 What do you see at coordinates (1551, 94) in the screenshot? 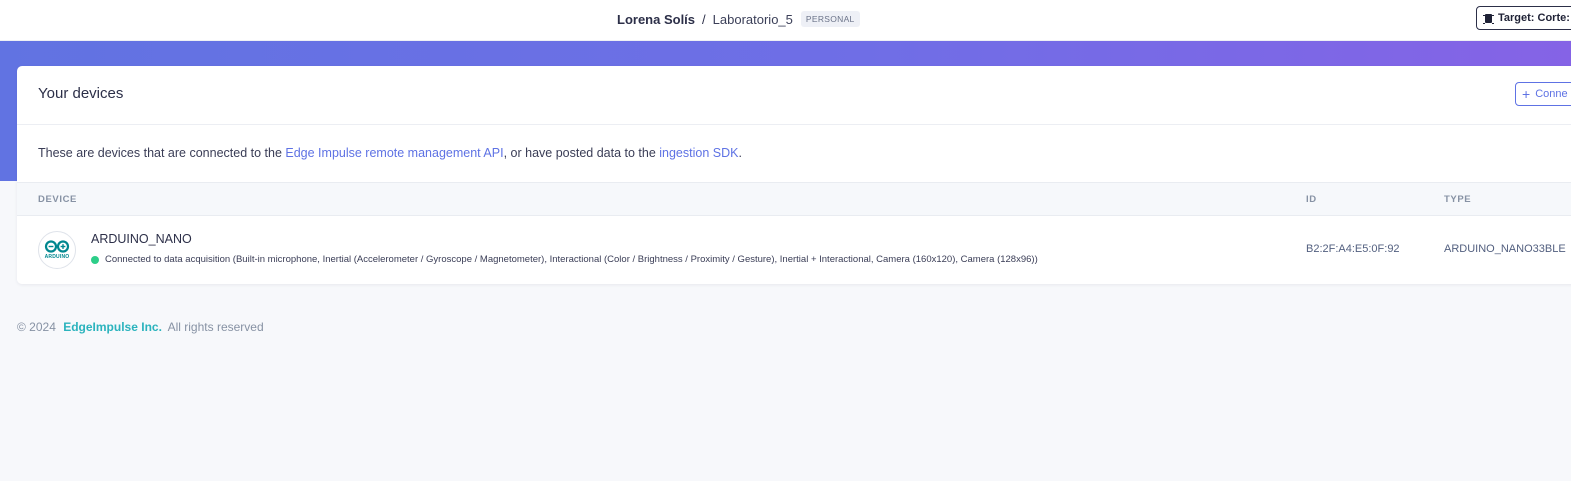
I see `connect-button-label: Conne` at bounding box center [1551, 94].